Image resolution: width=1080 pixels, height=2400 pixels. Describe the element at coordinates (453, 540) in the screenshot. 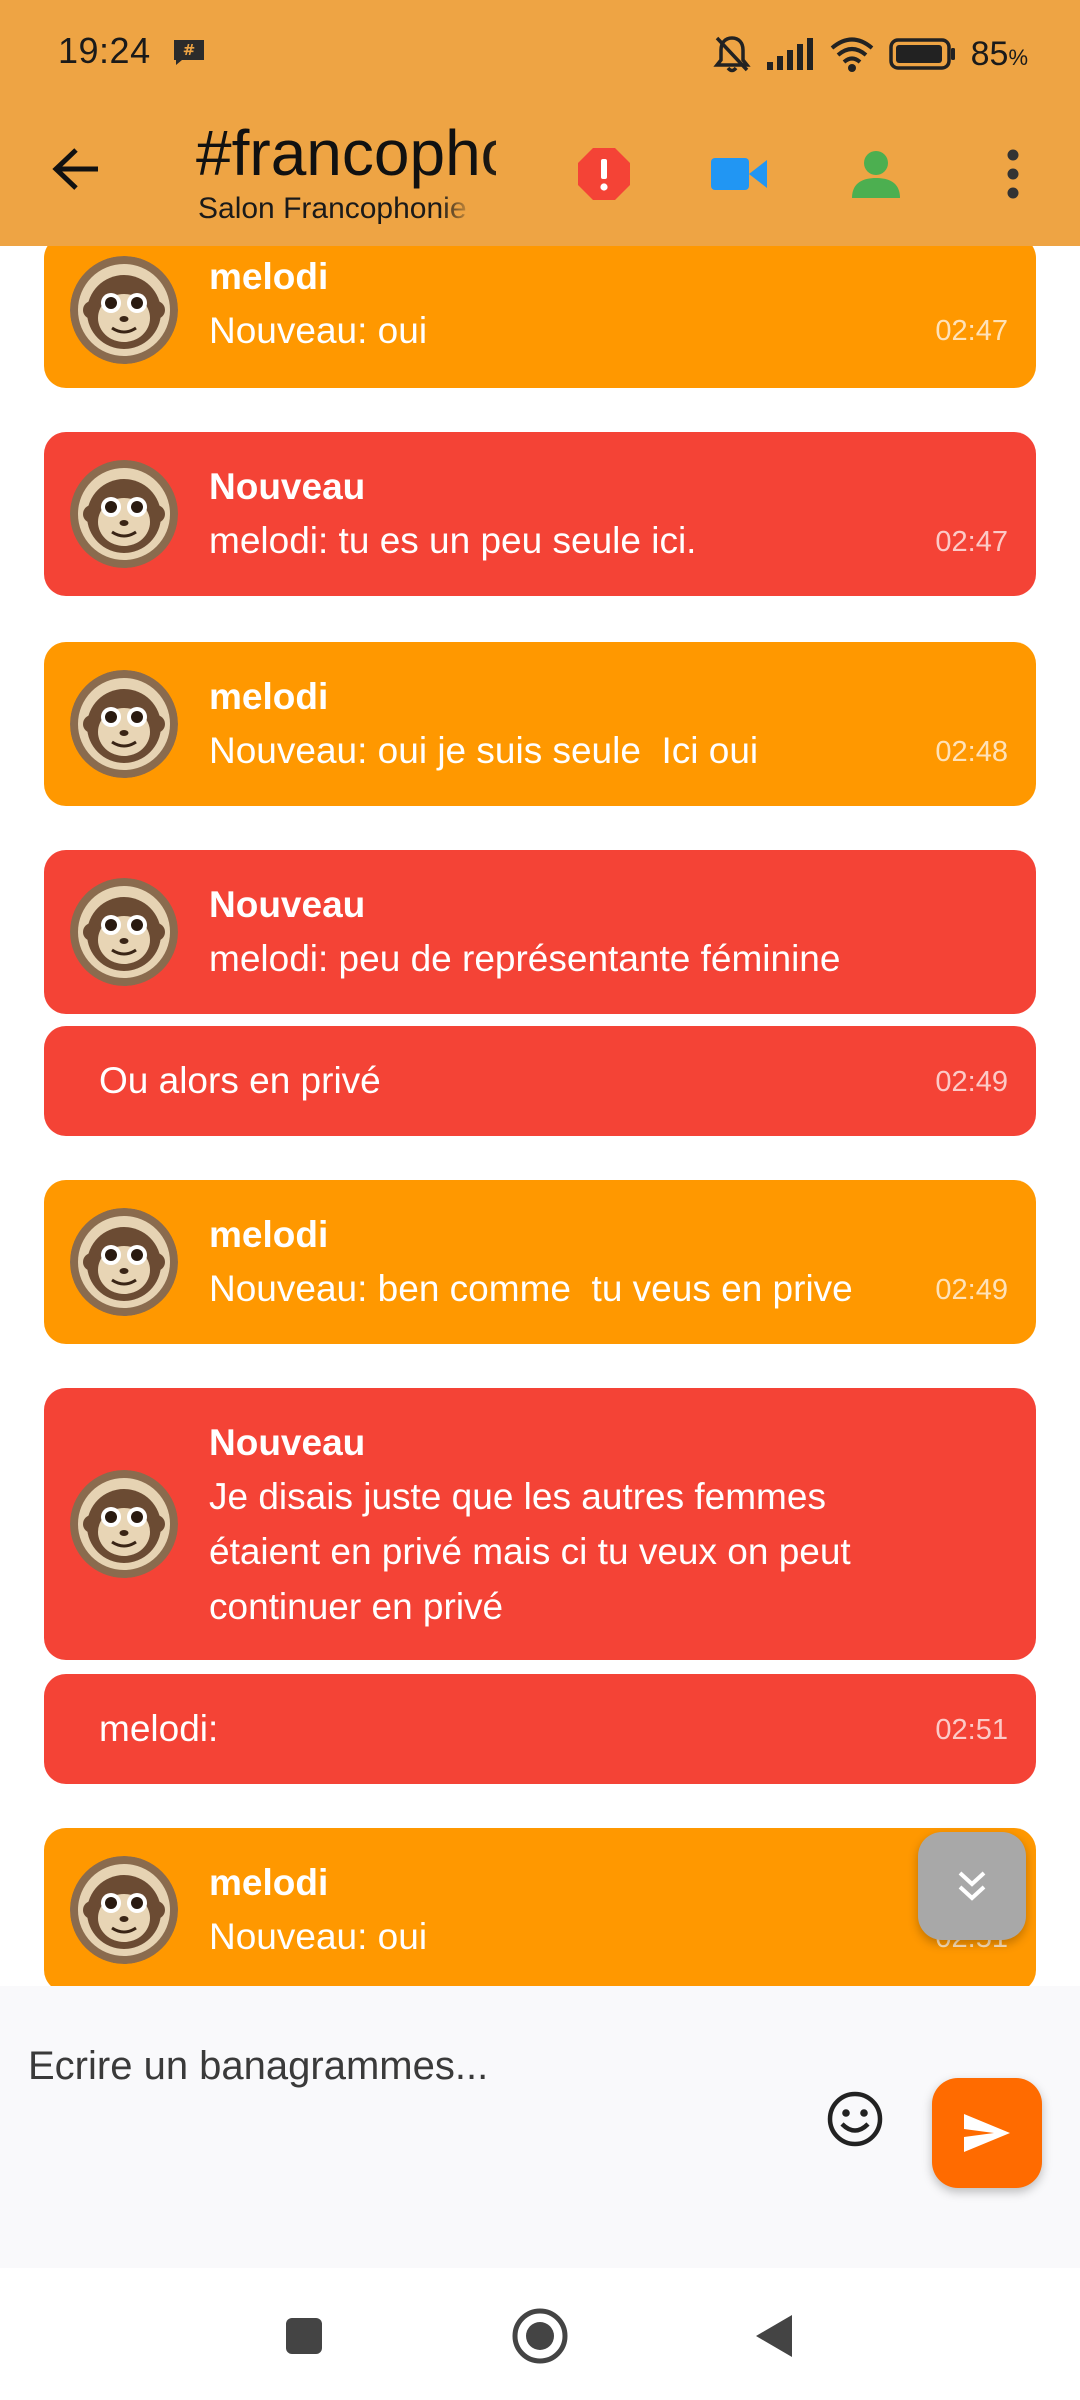

I see `message-text: melodi: tu es un peu seule ici.` at that location.